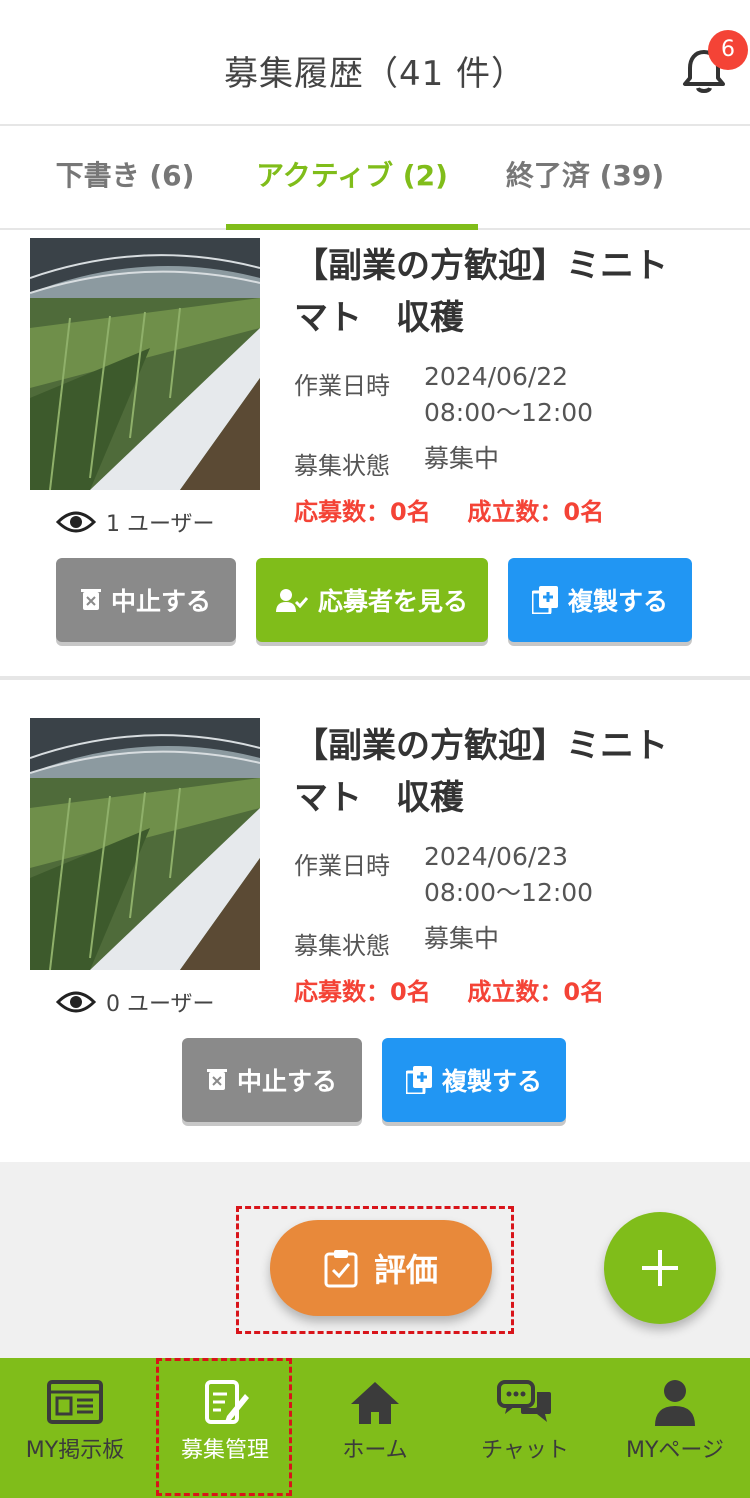  I want to click on home-icon, so click(375, 1403).